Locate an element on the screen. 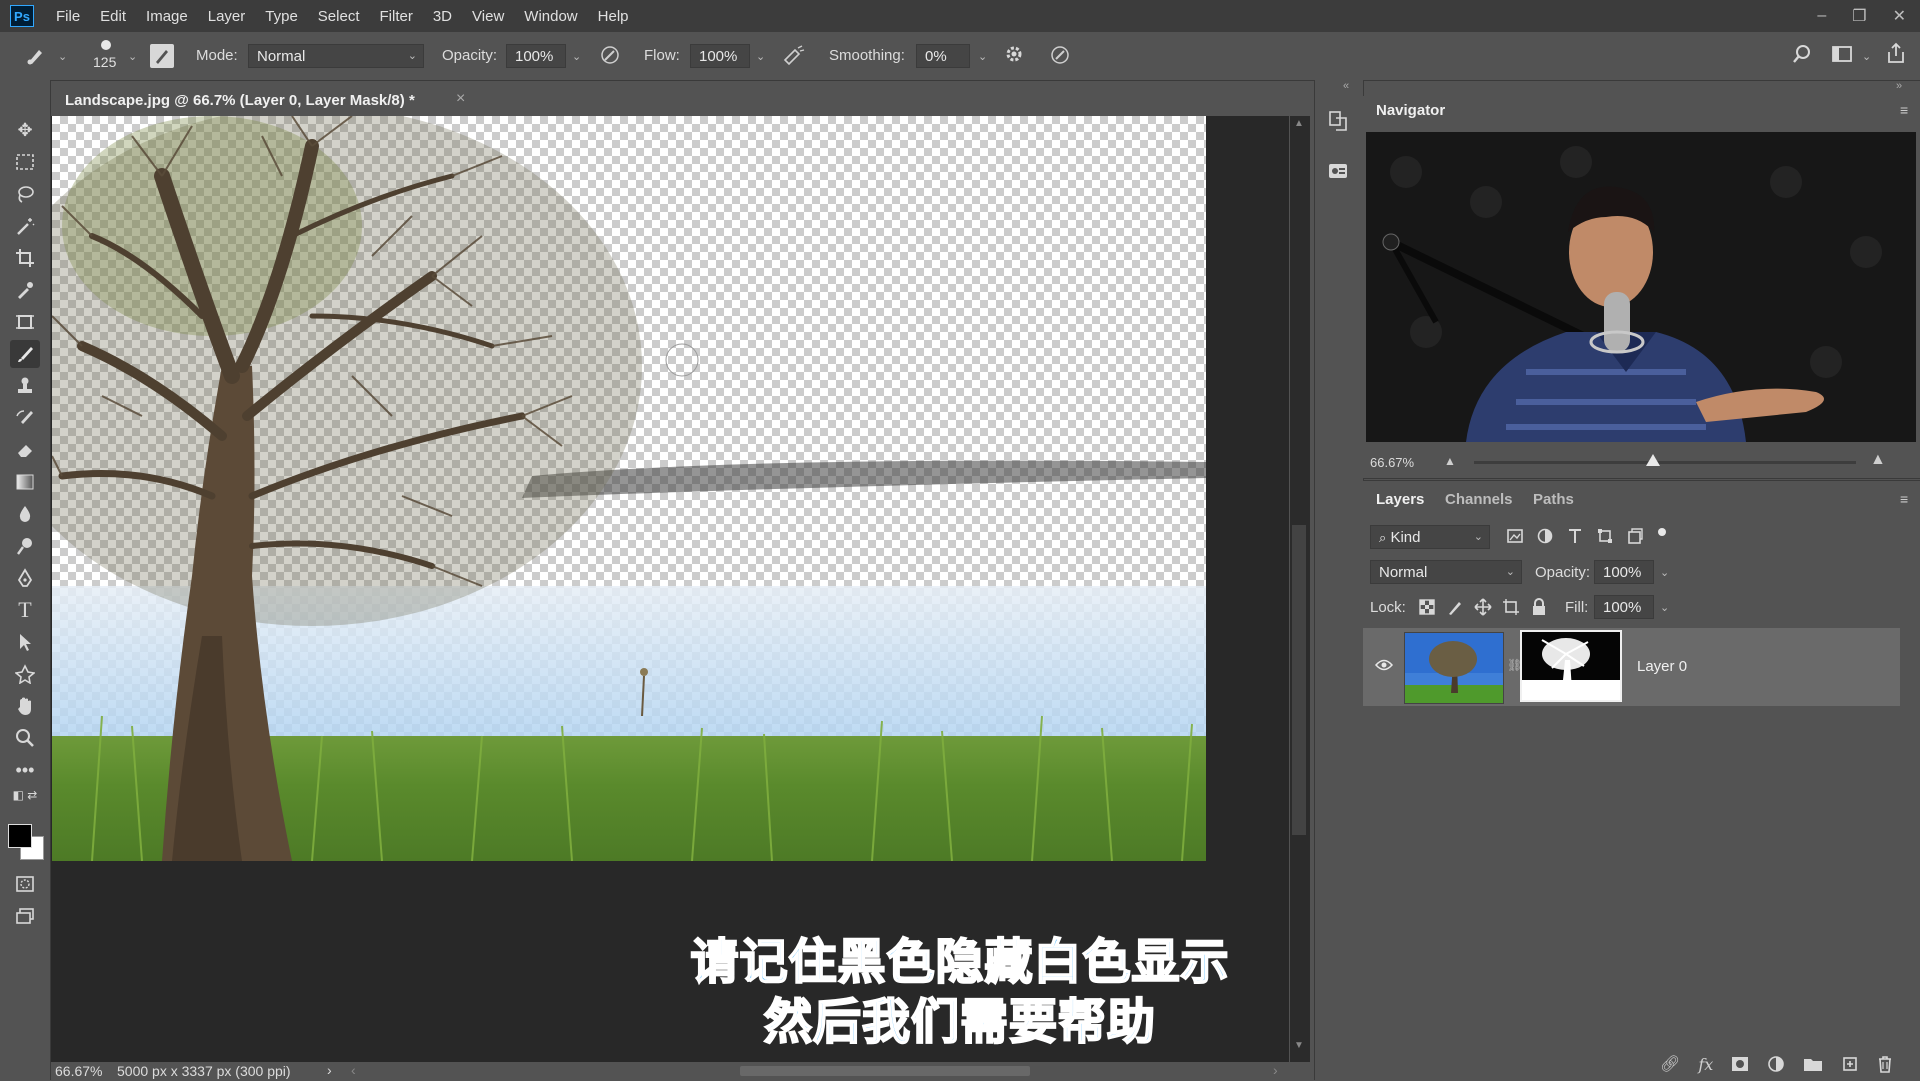 The image size is (1920, 1081). swap-colors-icon: ◧ ⇄ is located at coordinates (25, 795).